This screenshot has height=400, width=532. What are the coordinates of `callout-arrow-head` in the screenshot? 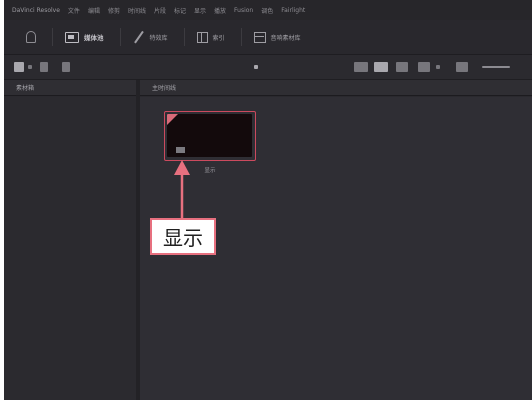 It's located at (182, 167).